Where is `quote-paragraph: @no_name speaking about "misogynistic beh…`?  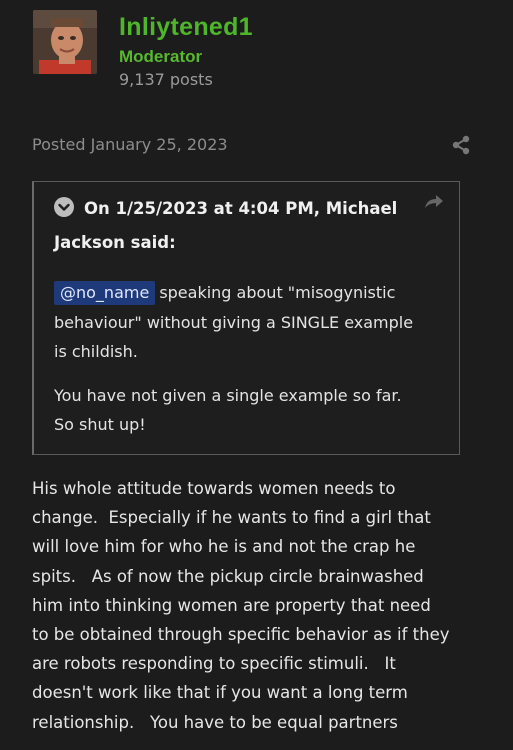
quote-paragraph: @no_name speaking about "misogynistic beh… is located at coordinates (248, 322).